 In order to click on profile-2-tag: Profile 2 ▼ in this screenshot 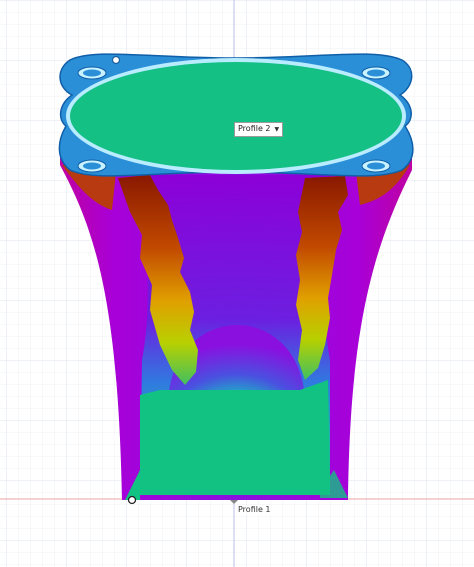, I will do `click(259, 129)`.